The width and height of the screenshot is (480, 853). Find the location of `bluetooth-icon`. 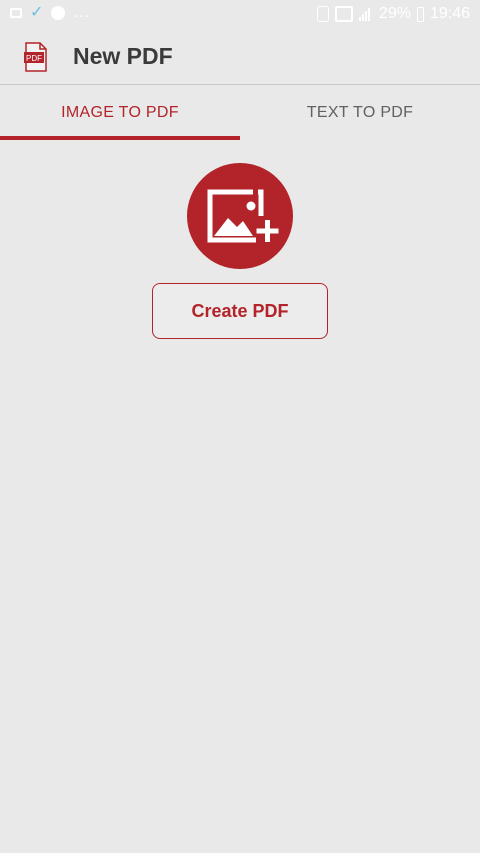

bluetooth-icon is located at coordinates (322, 14).